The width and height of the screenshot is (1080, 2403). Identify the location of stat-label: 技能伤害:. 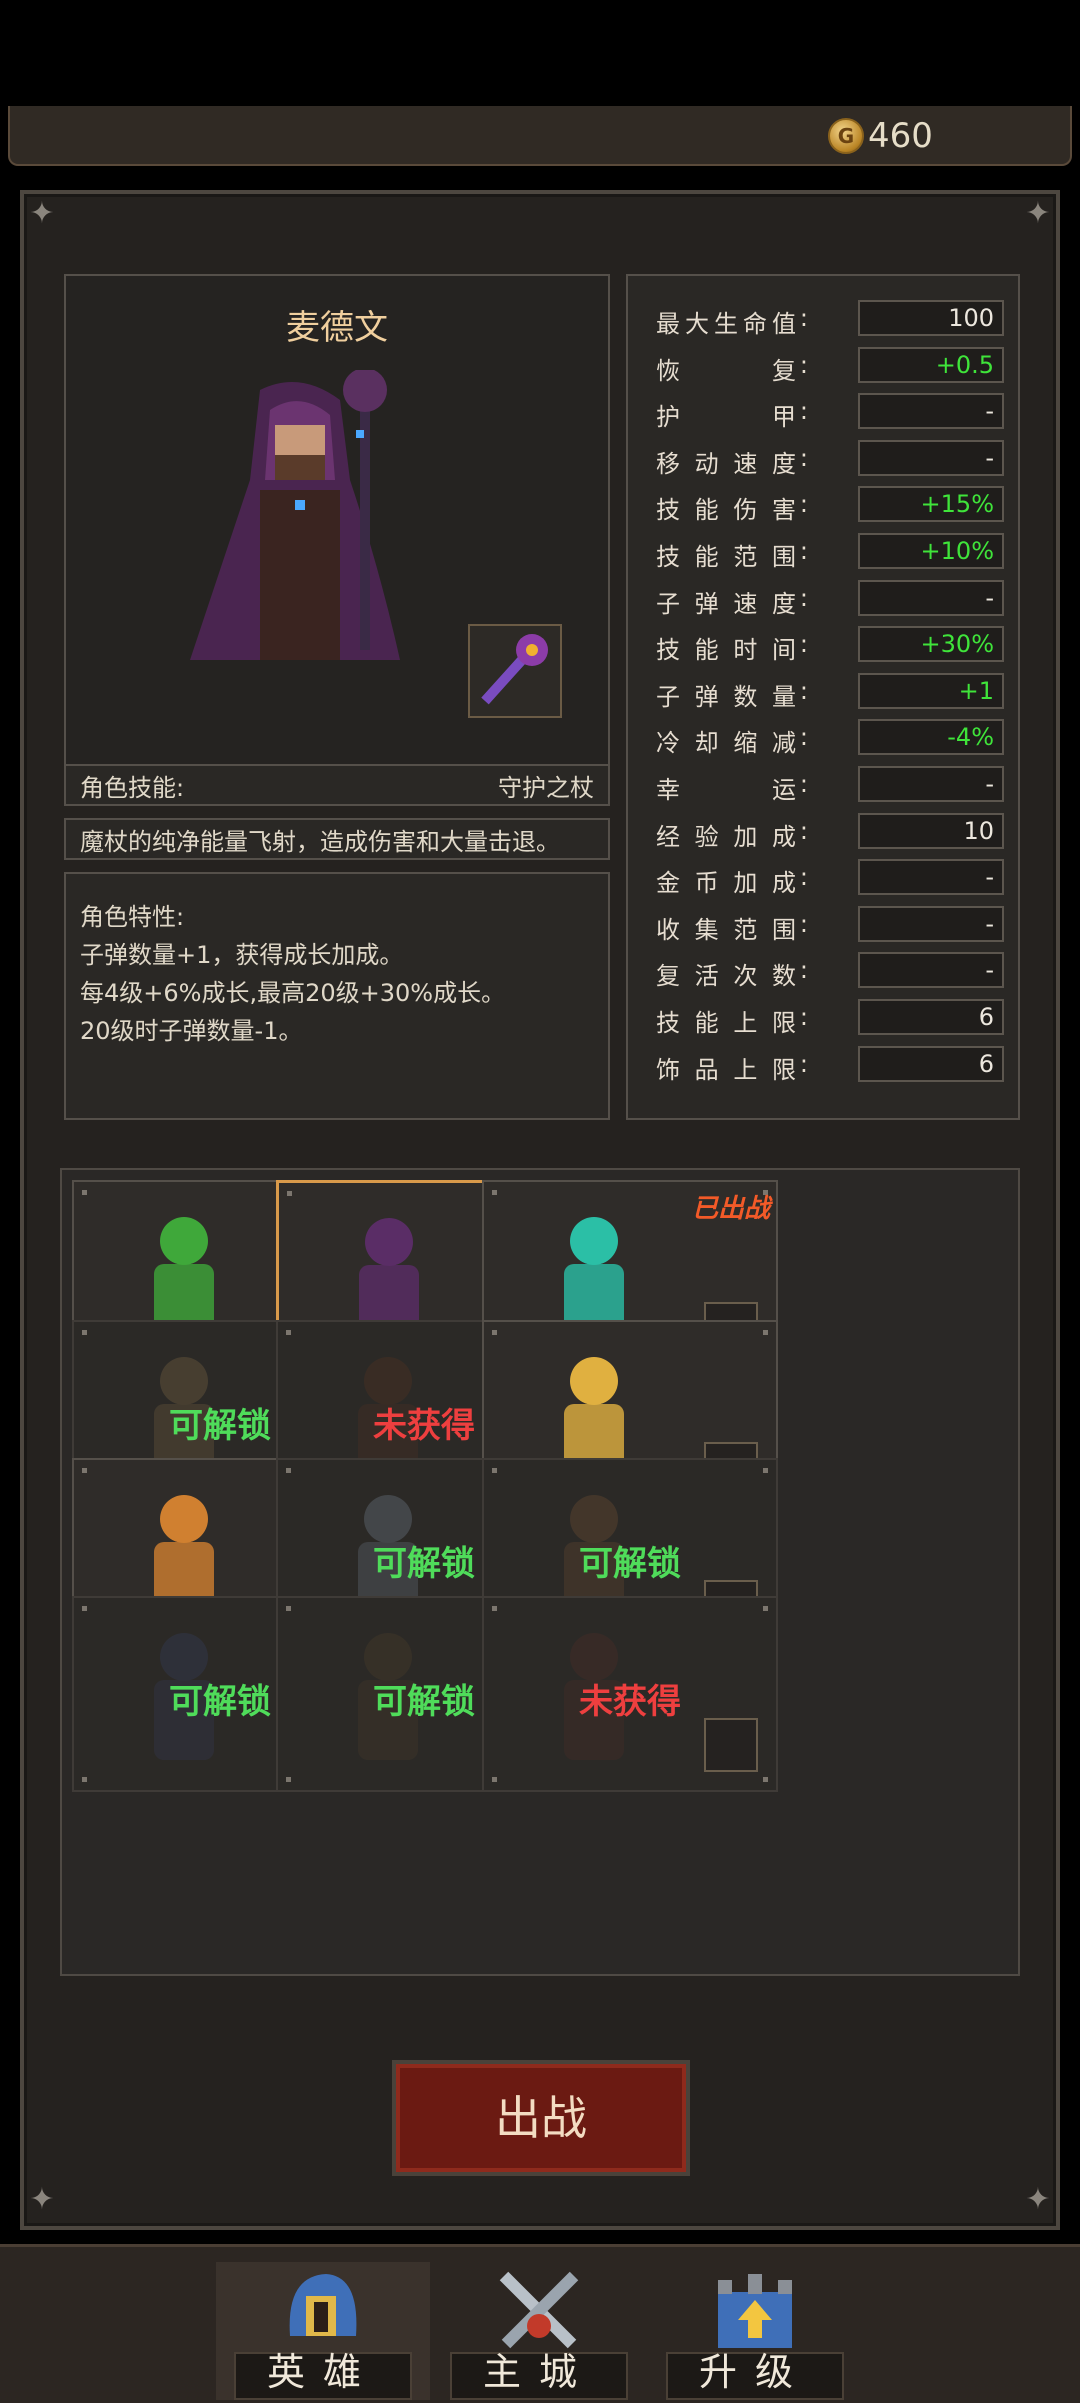
(732, 507).